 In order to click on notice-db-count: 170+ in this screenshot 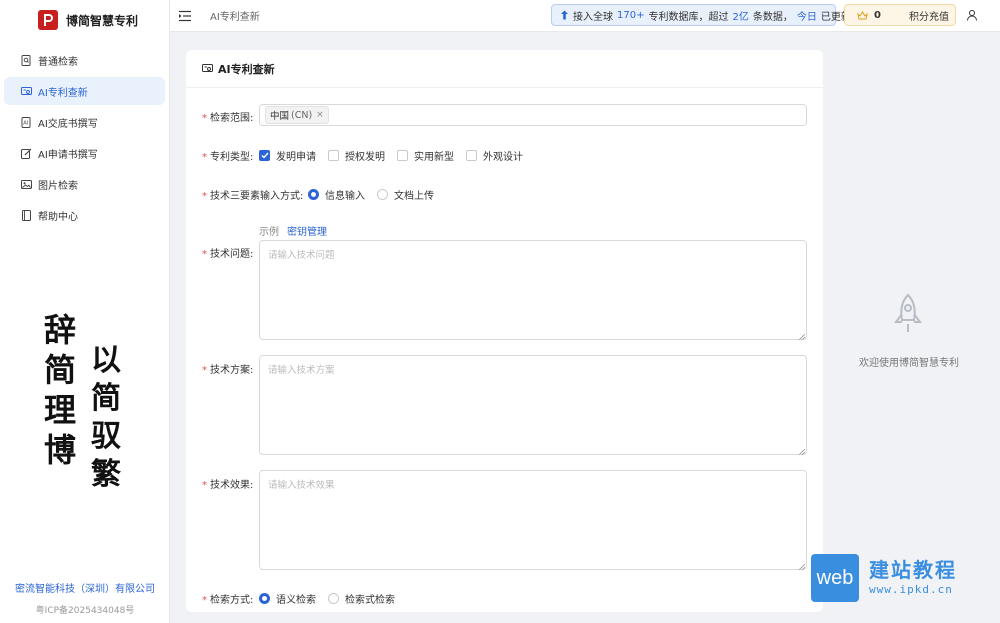, I will do `click(631, 15)`.